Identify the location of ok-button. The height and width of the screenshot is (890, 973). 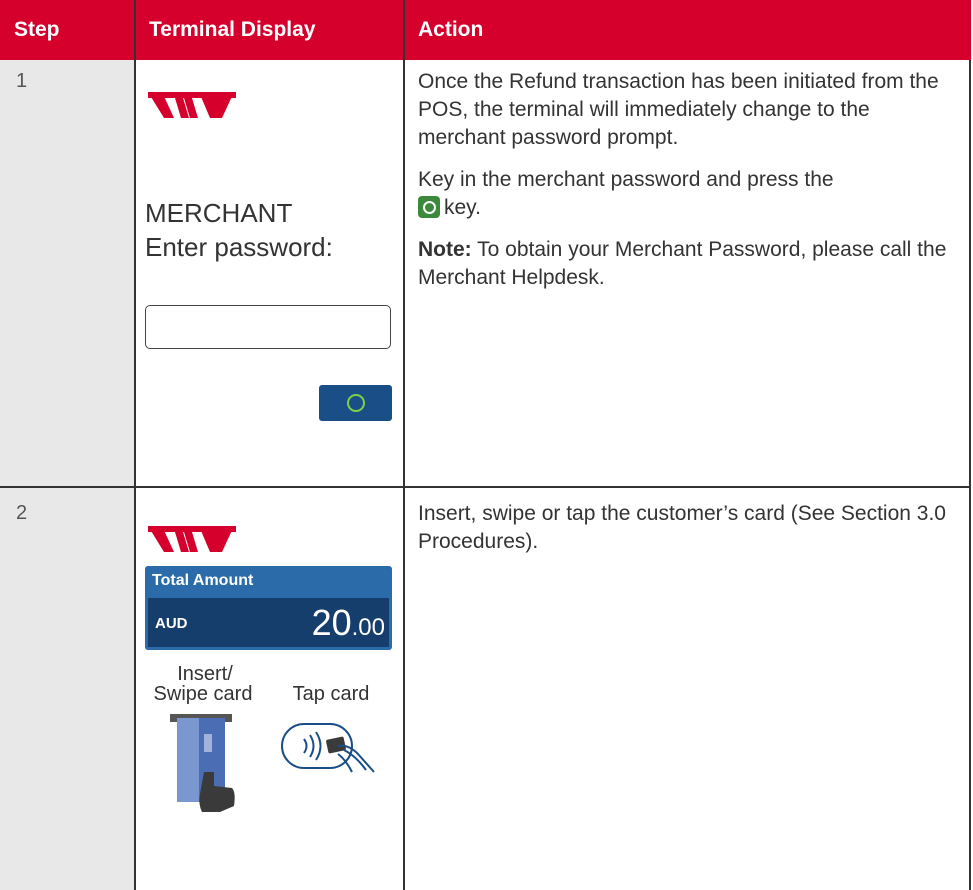
(355, 403).